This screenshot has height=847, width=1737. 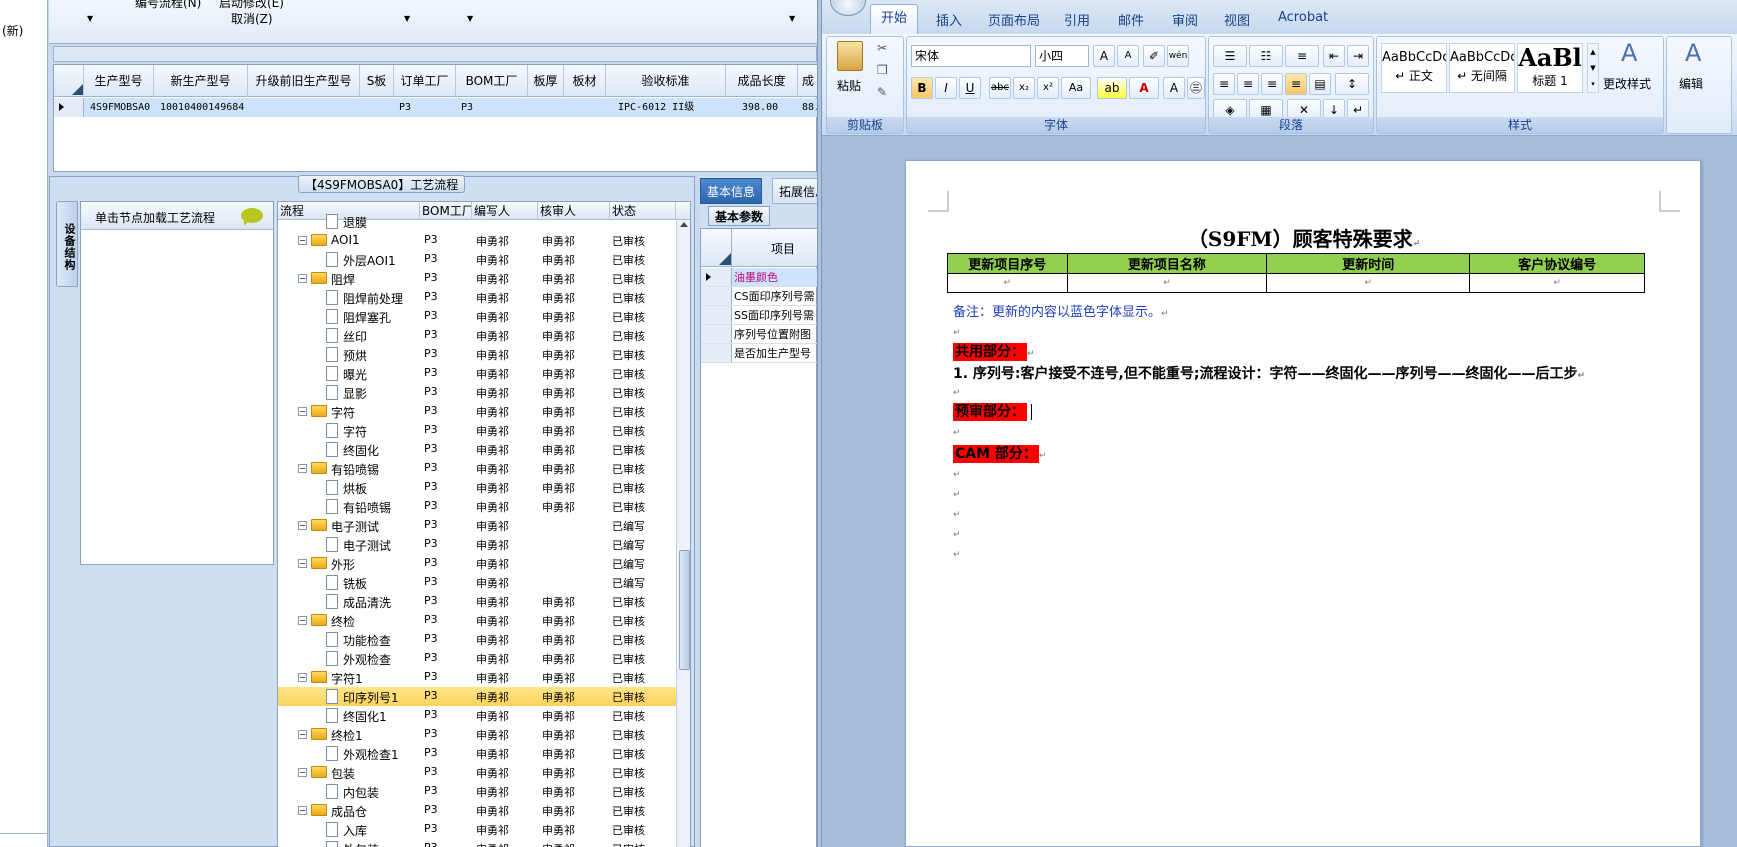 What do you see at coordinates (477, 843) in the screenshot?
I see `tree-step-row: 外包装 P3 申勇祁 申勇祁 已审核` at bounding box center [477, 843].